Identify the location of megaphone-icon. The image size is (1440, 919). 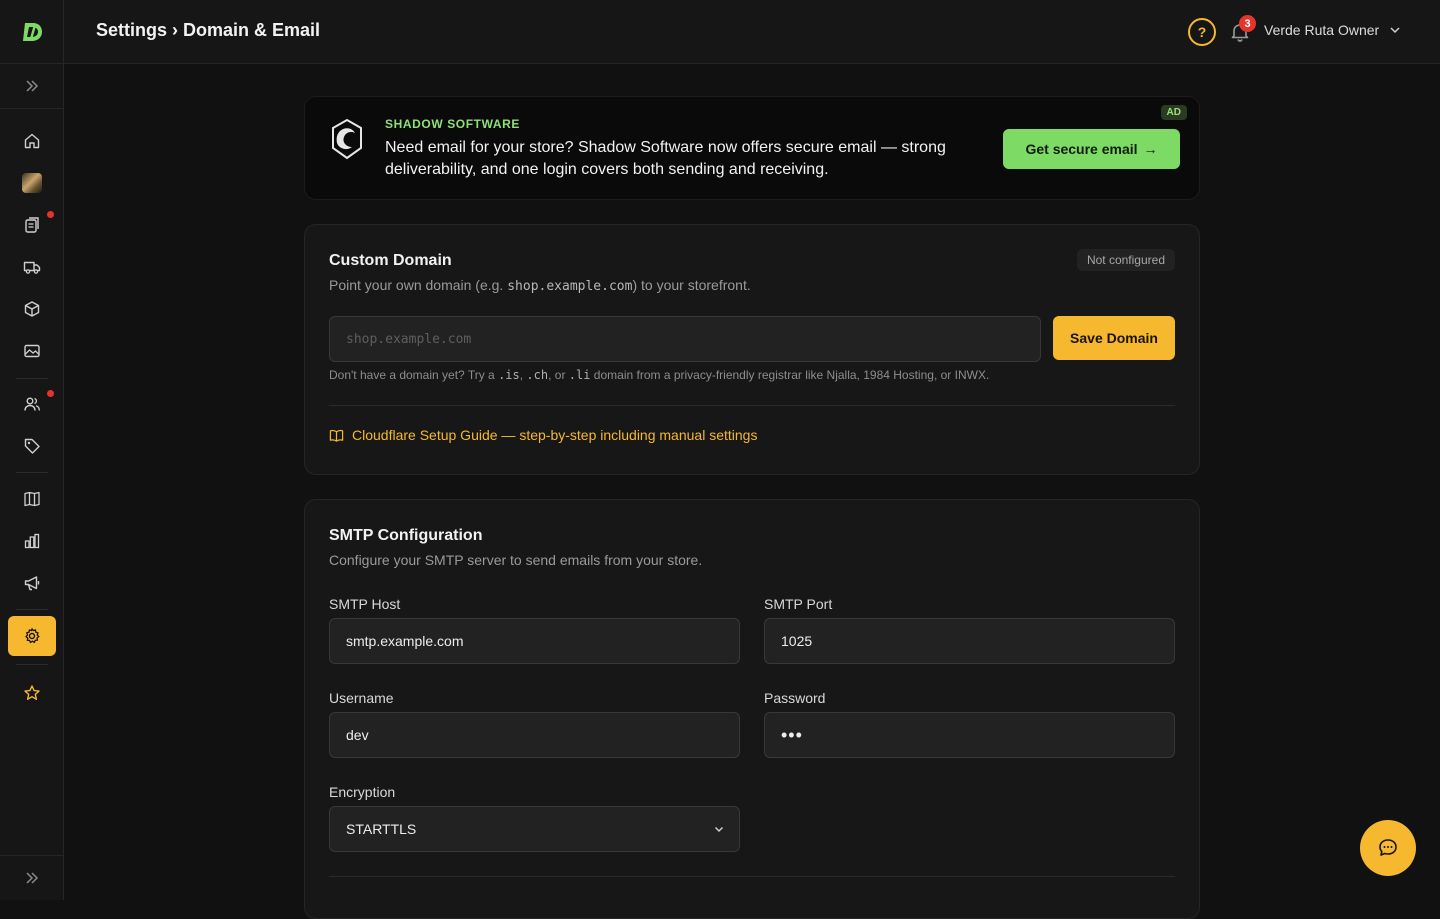
(32, 583).